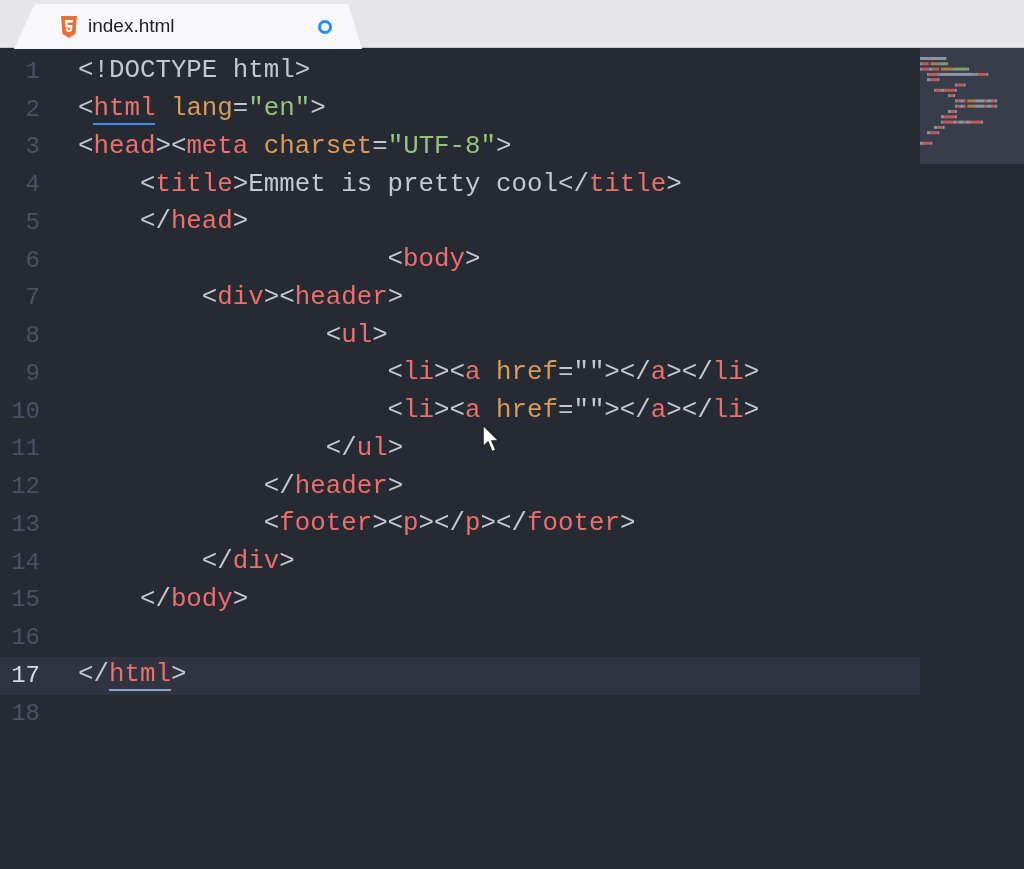 The height and width of the screenshot is (869, 1024). I want to click on code-line: </head>, so click(193, 223).